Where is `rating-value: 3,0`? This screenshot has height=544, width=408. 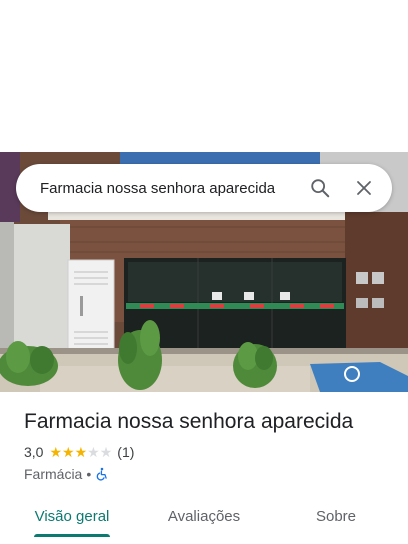 rating-value: 3,0 is located at coordinates (34, 452).